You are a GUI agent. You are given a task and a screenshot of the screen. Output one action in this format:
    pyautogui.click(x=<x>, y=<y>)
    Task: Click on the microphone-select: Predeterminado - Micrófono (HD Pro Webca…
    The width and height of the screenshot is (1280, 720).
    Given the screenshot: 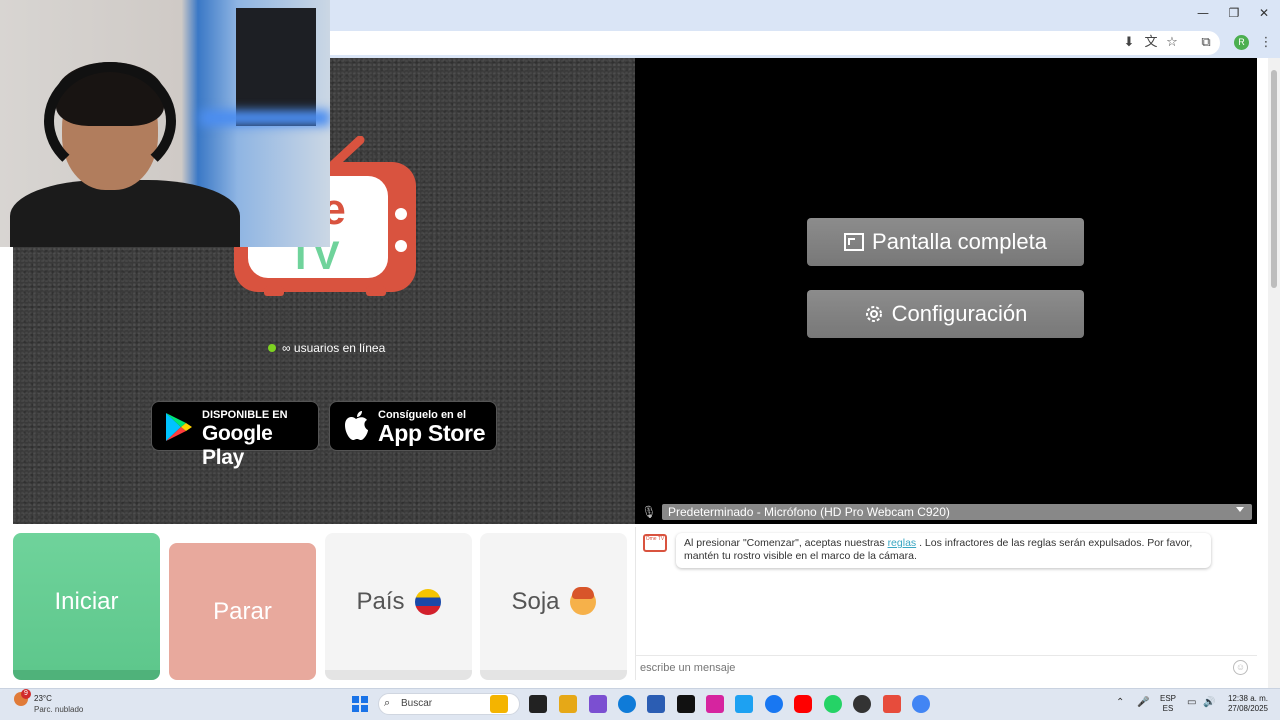 What is the action you would take?
    pyautogui.click(x=957, y=512)
    